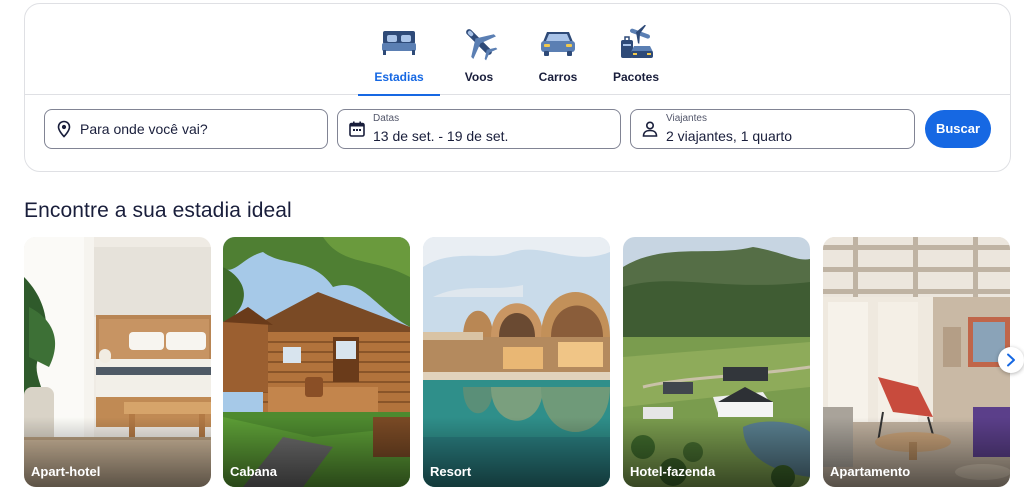 This screenshot has width=1024, height=495. What do you see at coordinates (399, 43) in the screenshot?
I see `bed-icon` at bounding box center [399, 43].